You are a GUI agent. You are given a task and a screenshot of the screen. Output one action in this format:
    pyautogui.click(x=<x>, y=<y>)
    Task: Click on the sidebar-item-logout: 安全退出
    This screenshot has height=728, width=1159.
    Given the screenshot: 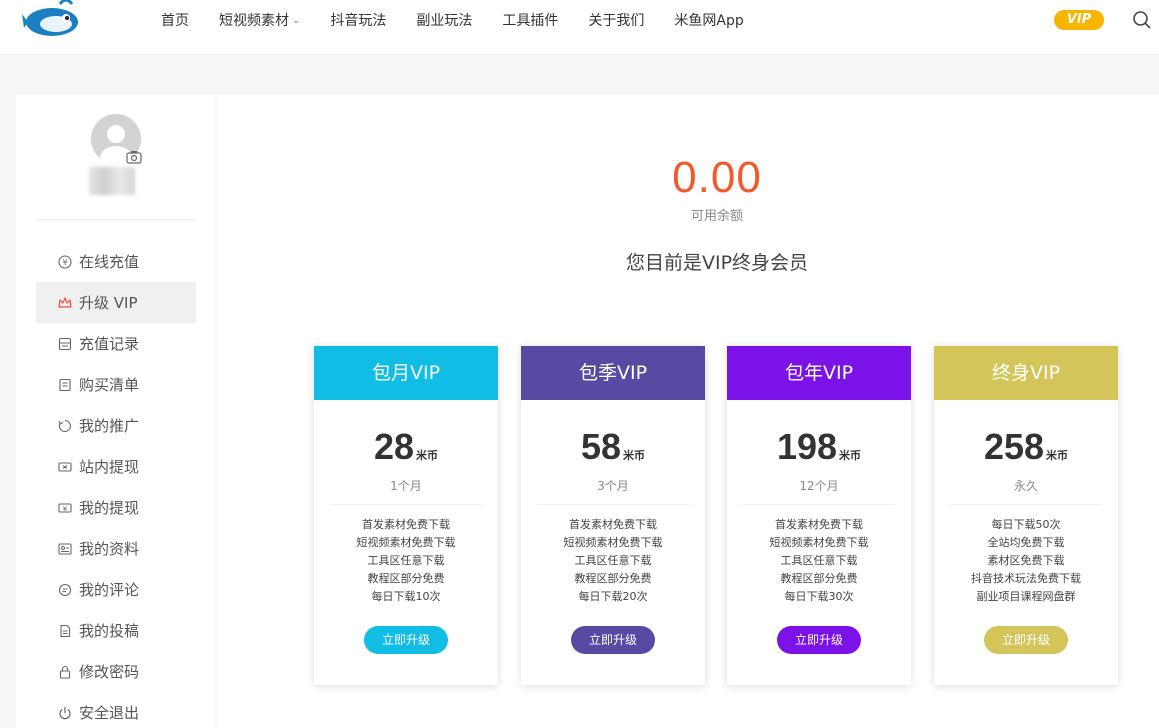 What is the action you would take?
    pyautogui.click(x=116, y=710)
    